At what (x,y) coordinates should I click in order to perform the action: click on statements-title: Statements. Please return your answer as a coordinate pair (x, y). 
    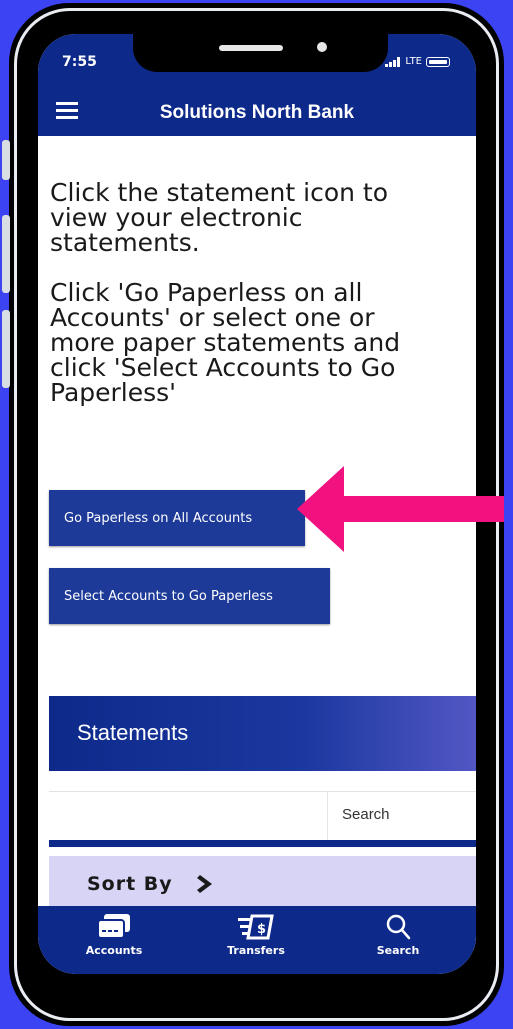
    Looking at the image, I should click on (133, 732).